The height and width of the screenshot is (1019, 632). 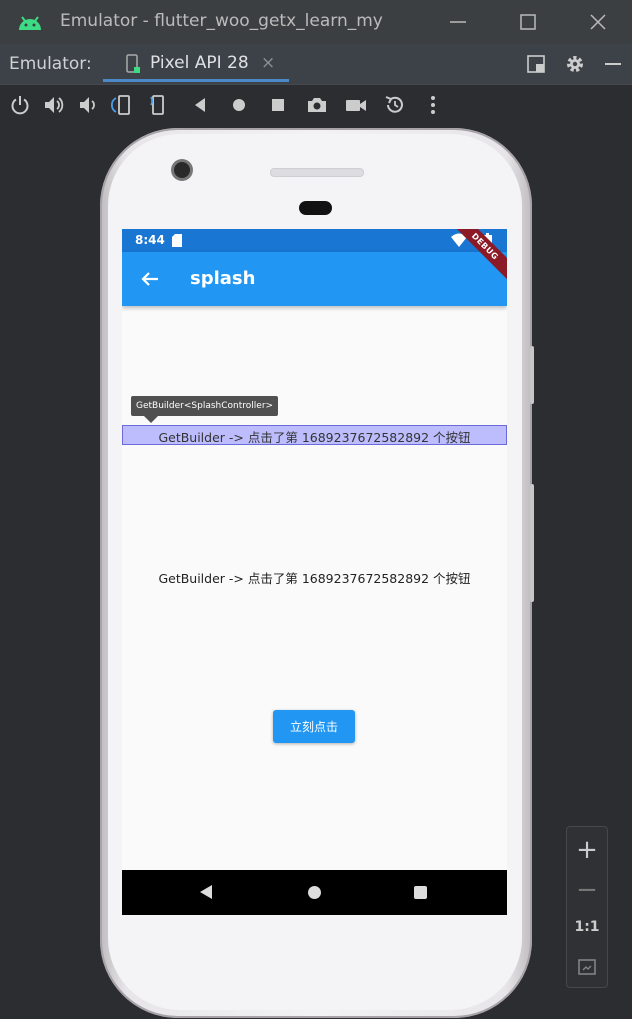 What do you see at coordinates (20, 105) in the screenshot?
I see `power-icon` at bounding box center [20, 105].